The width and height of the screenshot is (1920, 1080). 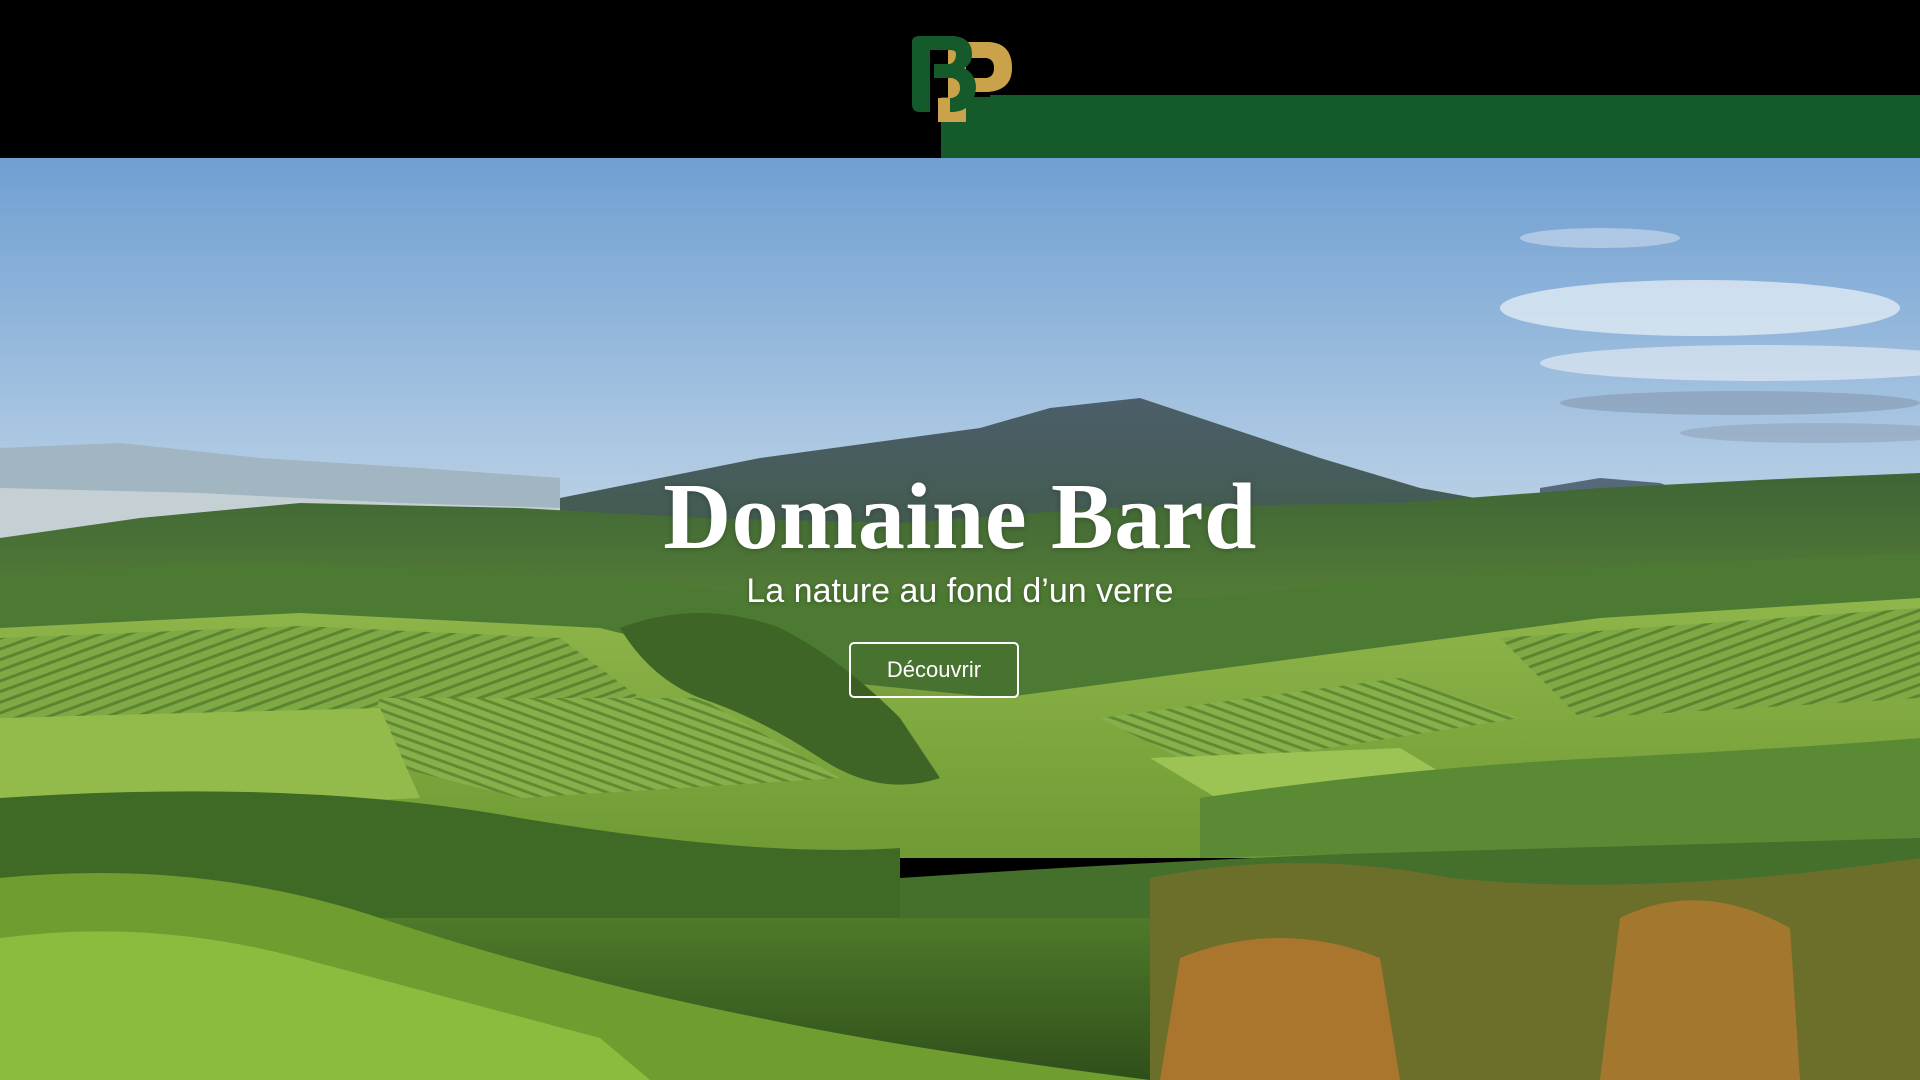 I want to click on domaine-bard-logo, so click(x=964, y=79).